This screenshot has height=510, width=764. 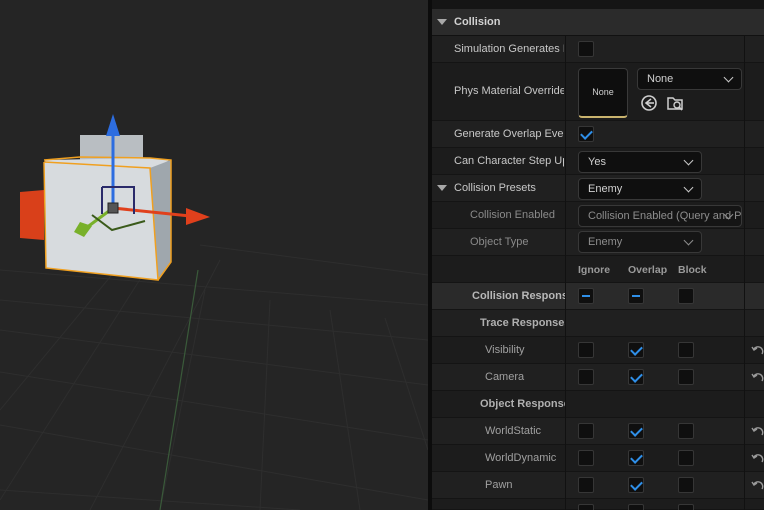 I want to click on simulation-generates-hit-events-checkbox, so click(x=586, y=49).